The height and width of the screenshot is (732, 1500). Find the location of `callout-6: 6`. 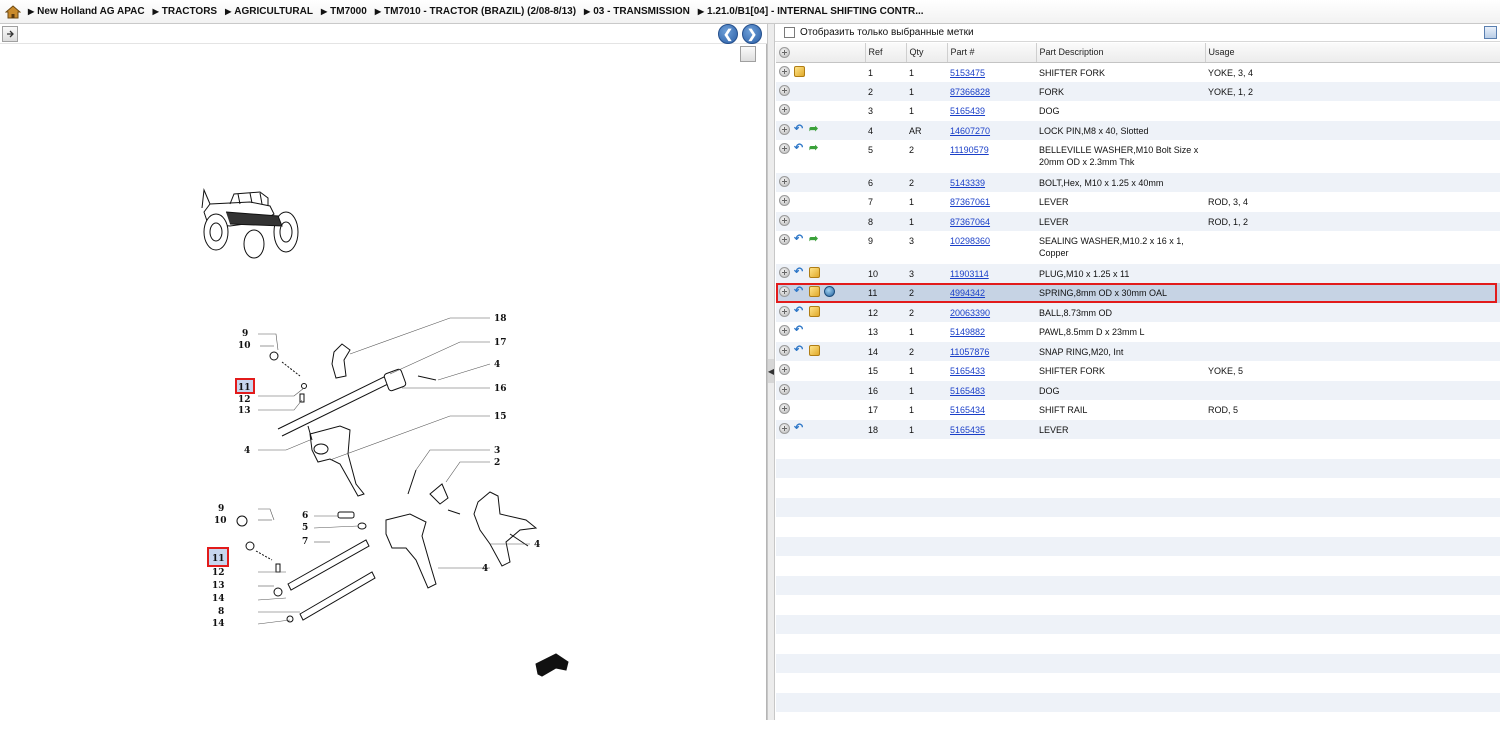

callout-6: 6 is located at coordinates (305, 516).